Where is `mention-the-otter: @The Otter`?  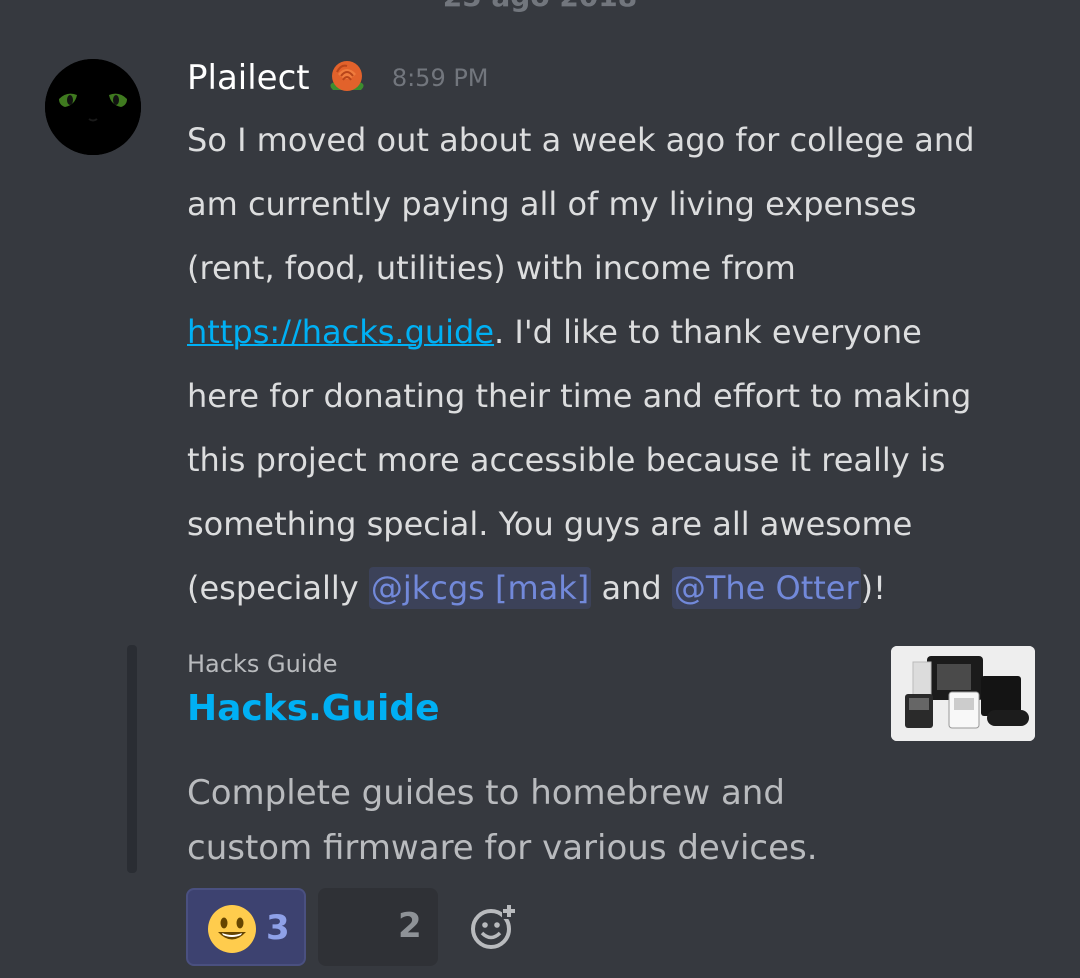
mention-the-otter: @The Otter is located at coordinates (766, 588).